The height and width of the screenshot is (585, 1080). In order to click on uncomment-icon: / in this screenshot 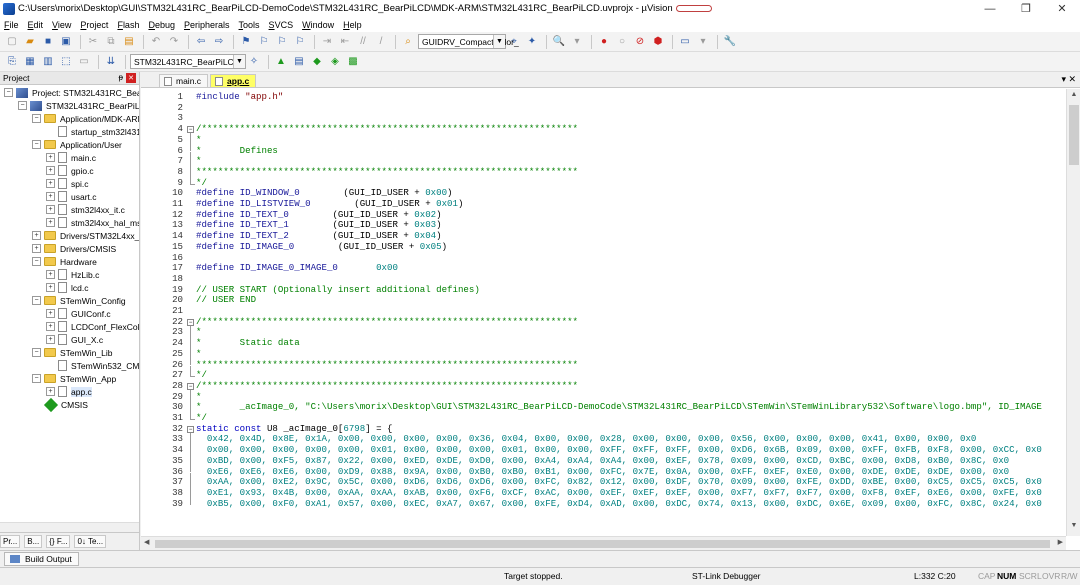, I will do `click(381, 42)`.